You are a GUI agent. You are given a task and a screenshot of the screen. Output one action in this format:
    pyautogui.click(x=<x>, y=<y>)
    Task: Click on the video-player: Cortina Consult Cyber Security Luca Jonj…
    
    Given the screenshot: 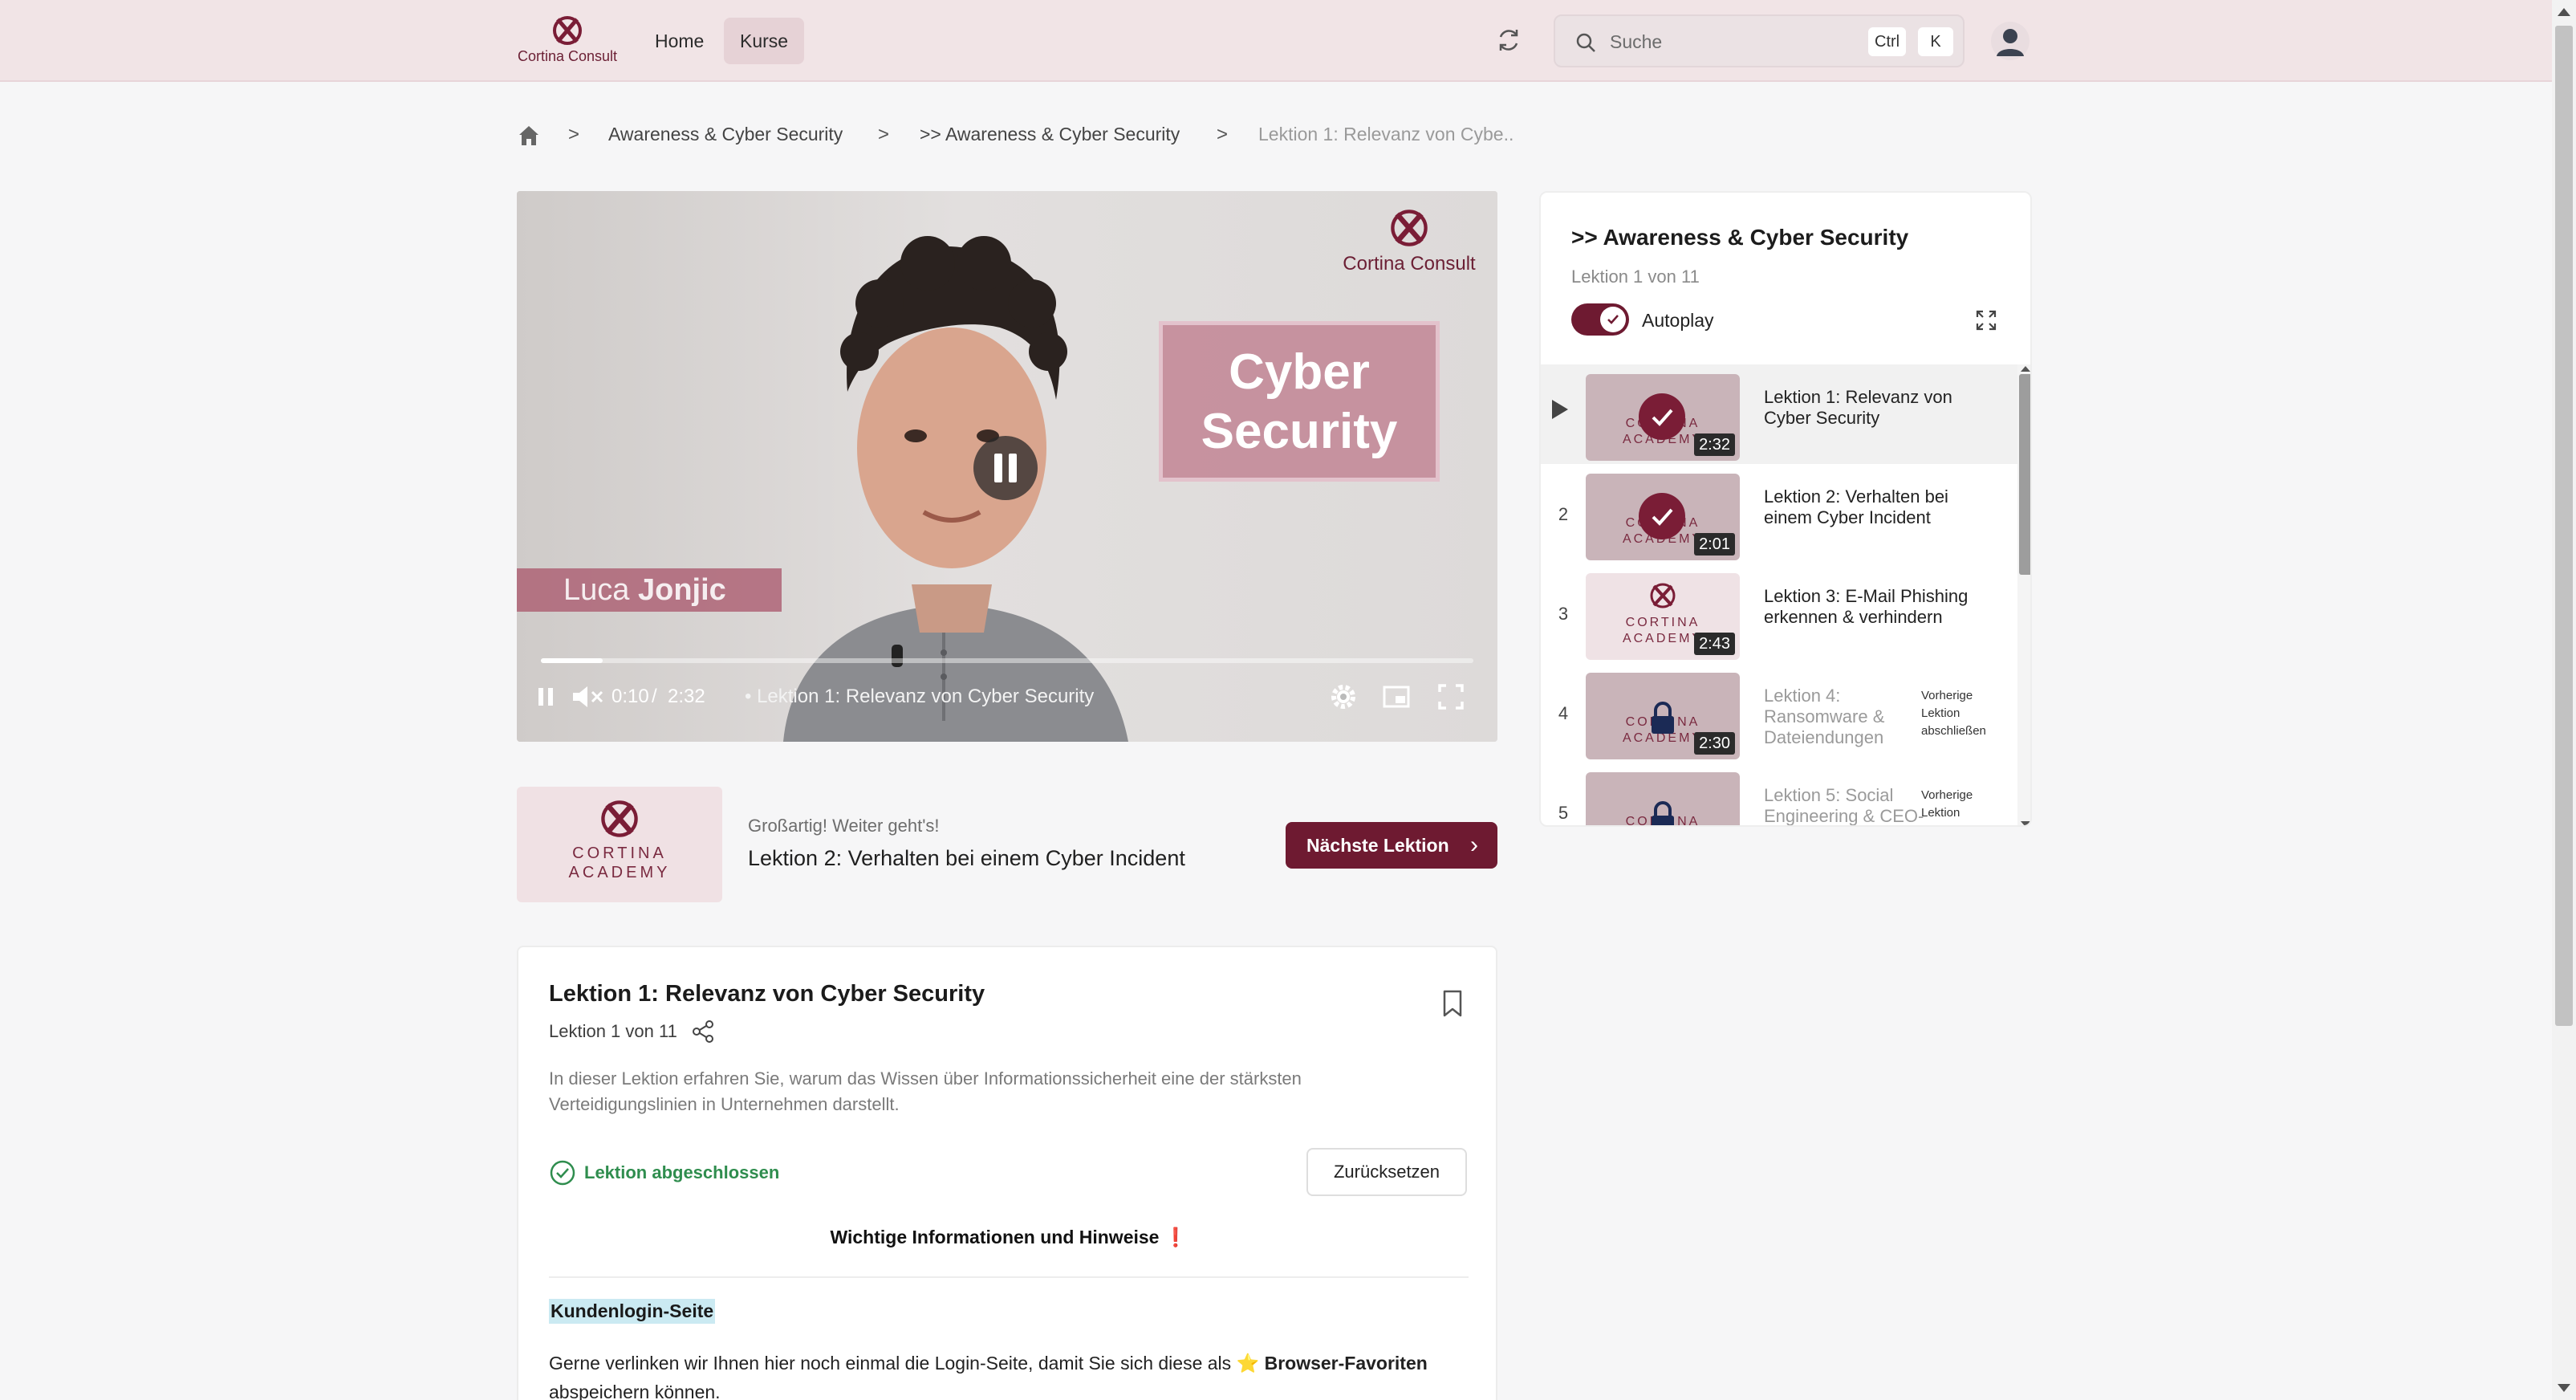 What is the action you would take?
    pyautogui.click(x=1007, y=467)
    